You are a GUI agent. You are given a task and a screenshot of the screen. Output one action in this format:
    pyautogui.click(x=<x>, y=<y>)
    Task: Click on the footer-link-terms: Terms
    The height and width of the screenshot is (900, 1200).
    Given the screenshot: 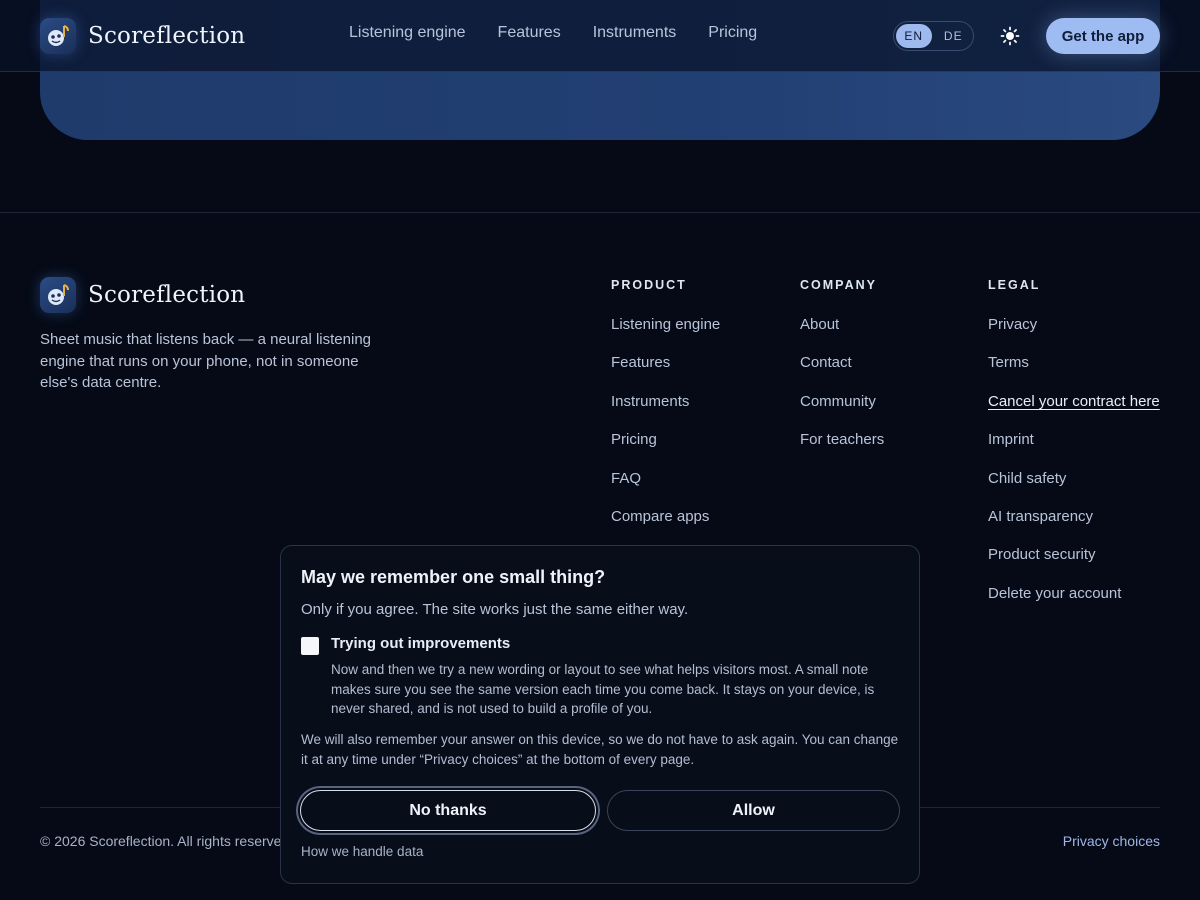 What is the action you would take?
    pyautogui.click(x=1008, y=362)
    